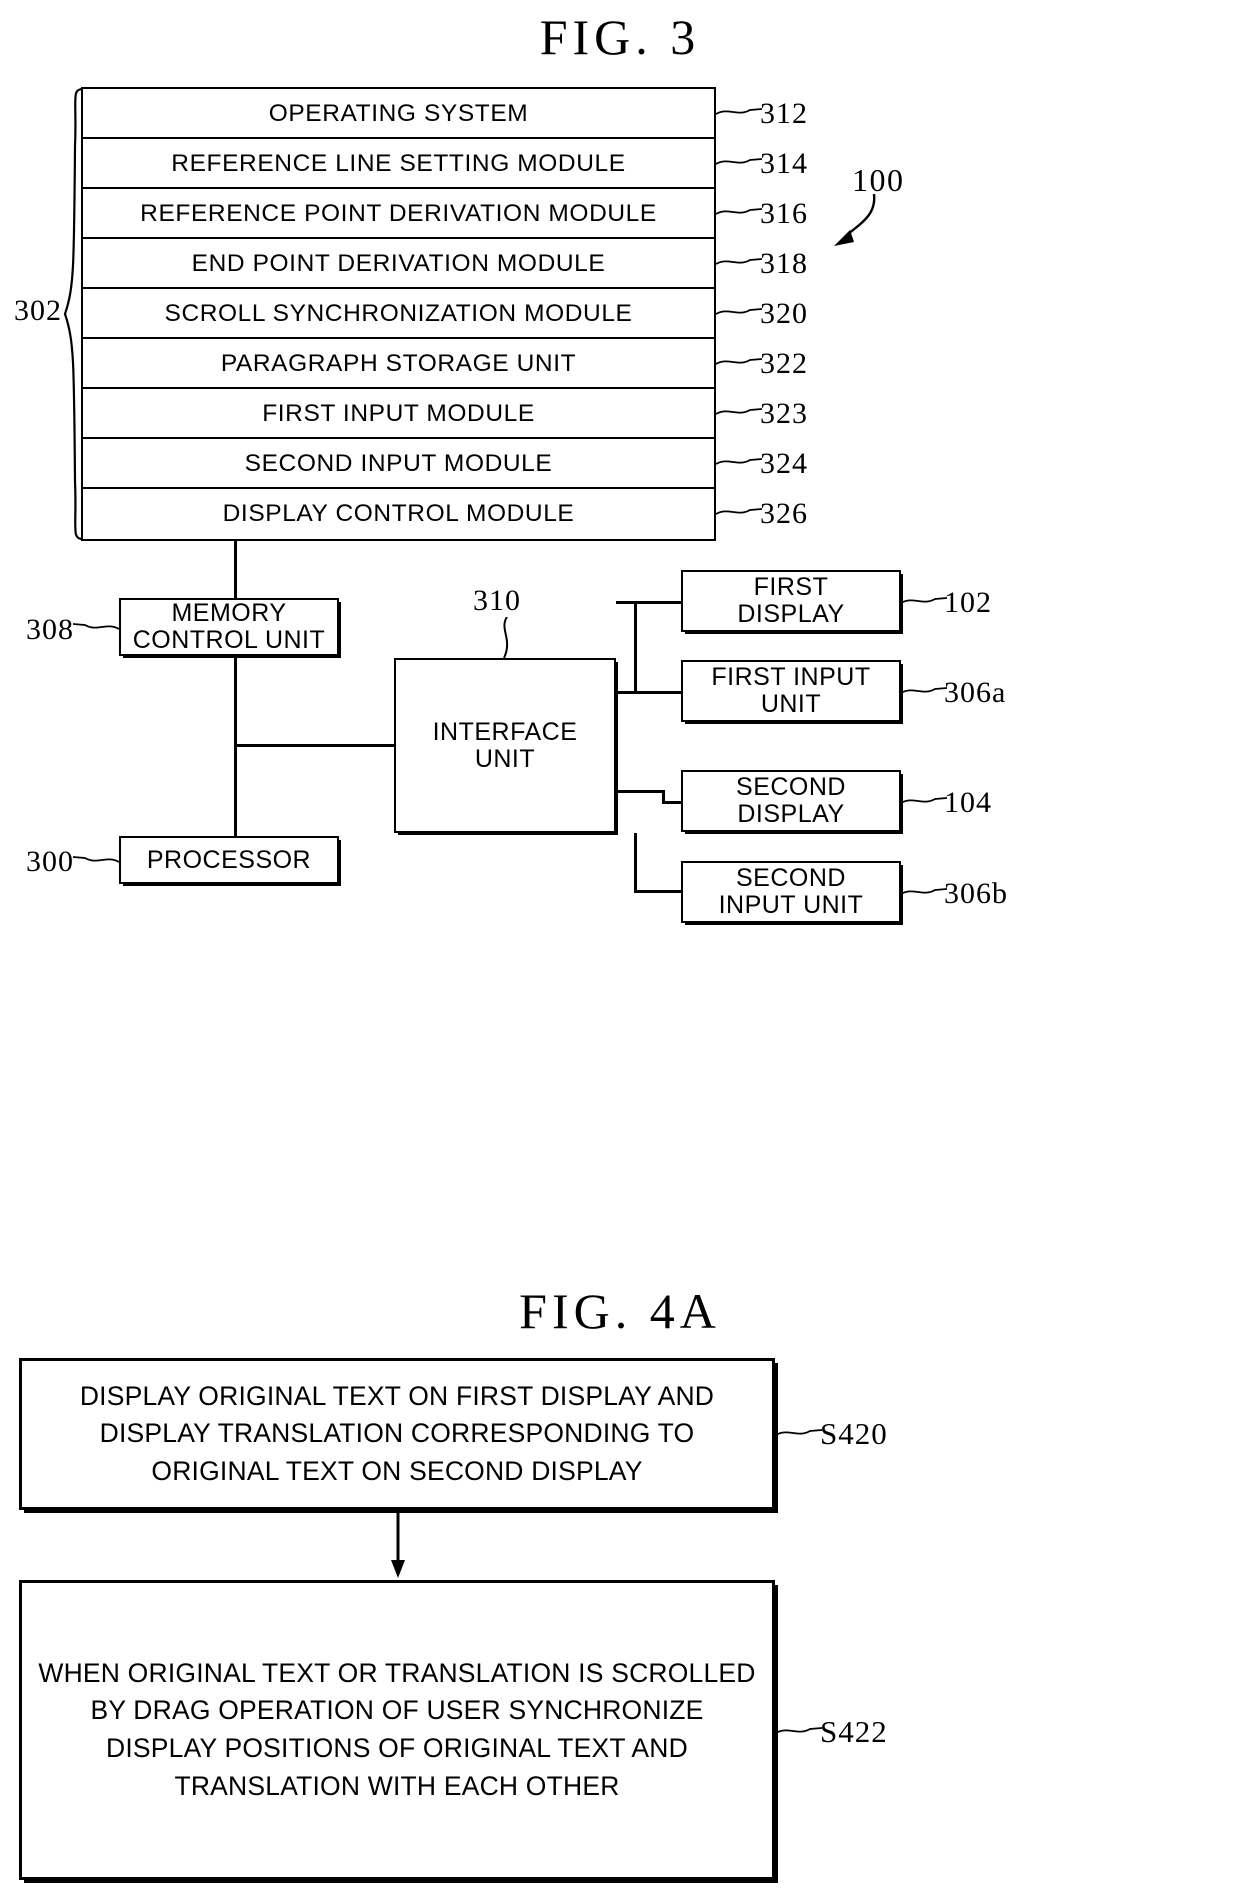  What do you see at coordinates (791, 878) in the screenshot?
I see `second-input-unit-line1: SECOND` at bounding box center [791, 878].